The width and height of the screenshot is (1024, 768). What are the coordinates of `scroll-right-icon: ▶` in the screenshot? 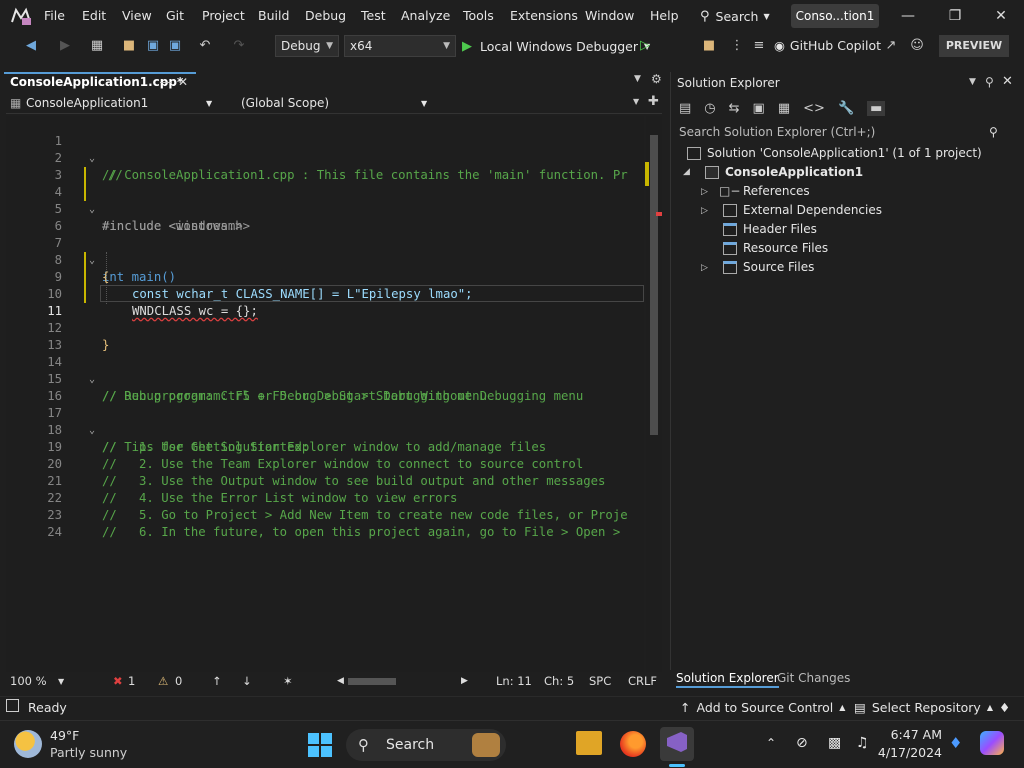 It's located at (464, 681).